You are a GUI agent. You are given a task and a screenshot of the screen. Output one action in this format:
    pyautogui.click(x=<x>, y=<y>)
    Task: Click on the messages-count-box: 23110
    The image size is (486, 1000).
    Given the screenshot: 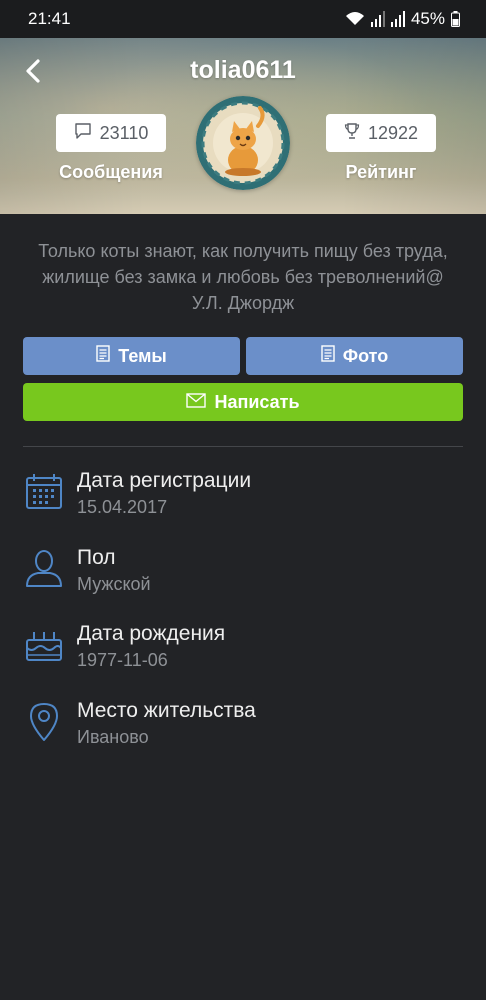 What is the action you would take?
    pyautogui.click(x=111, y=133)
    